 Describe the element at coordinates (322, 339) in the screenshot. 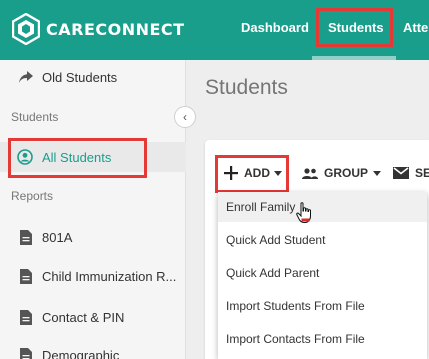

I see `menu-item-import-contacts: Import Contacts From File` at that location.